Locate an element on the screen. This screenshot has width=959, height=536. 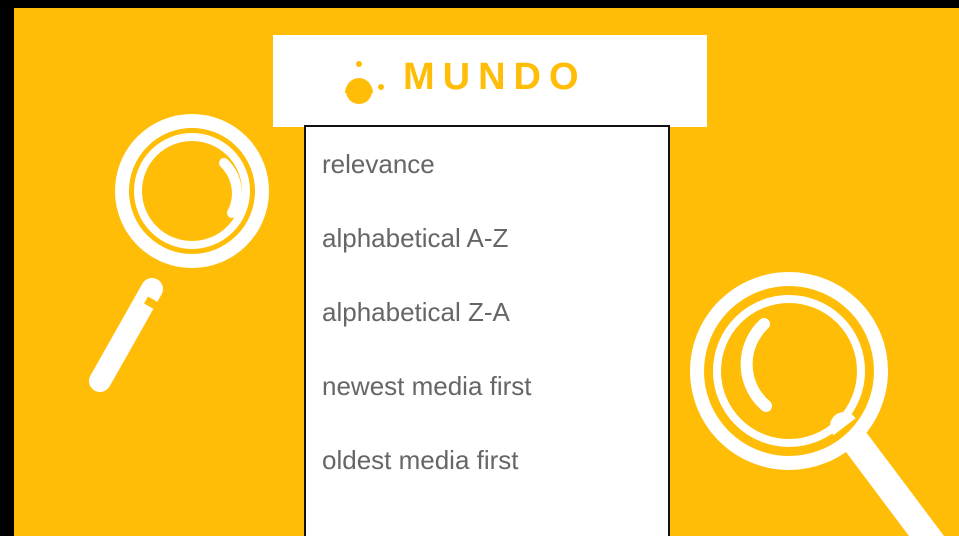
brand-name: MUNDO is located at coordinates (495, 77).